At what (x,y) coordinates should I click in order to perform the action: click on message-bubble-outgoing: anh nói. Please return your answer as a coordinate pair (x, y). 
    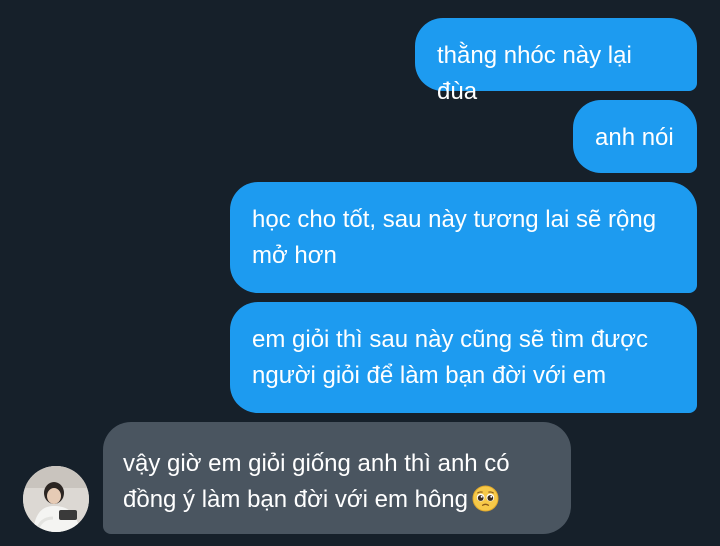
    Looking at the image, I should click on (635, 136).